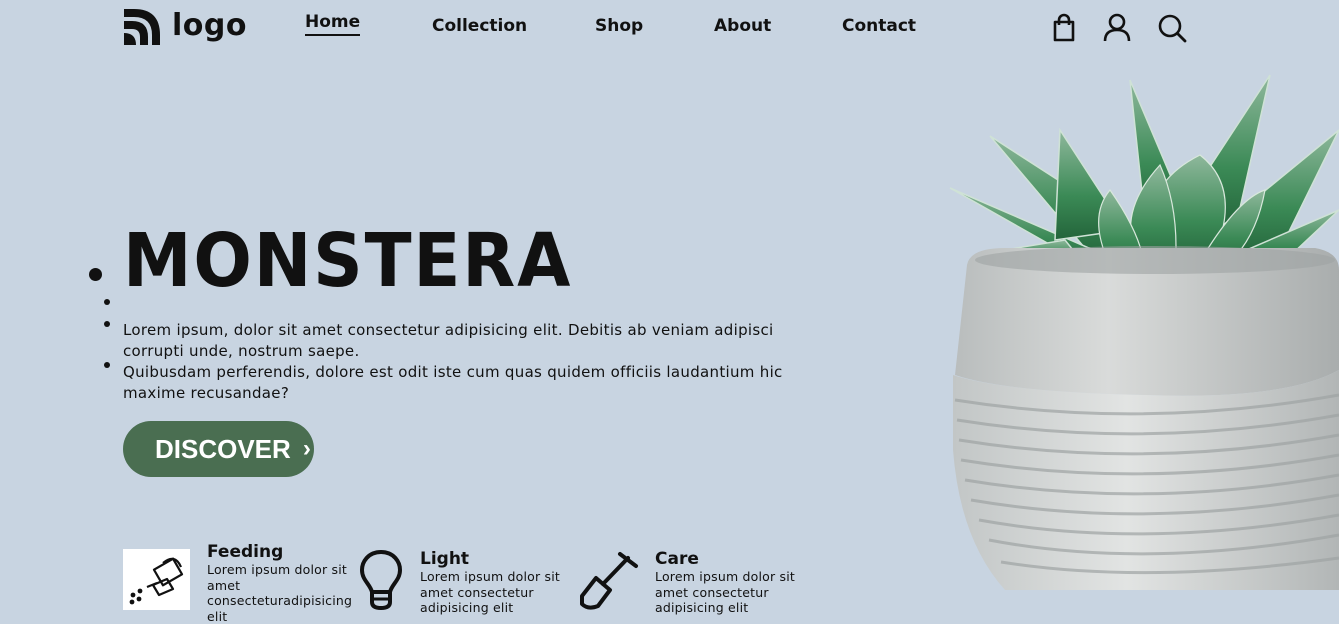 The image size is (1339, 624). I want to click on hero-title: MONSTERA, so click(348, 261).